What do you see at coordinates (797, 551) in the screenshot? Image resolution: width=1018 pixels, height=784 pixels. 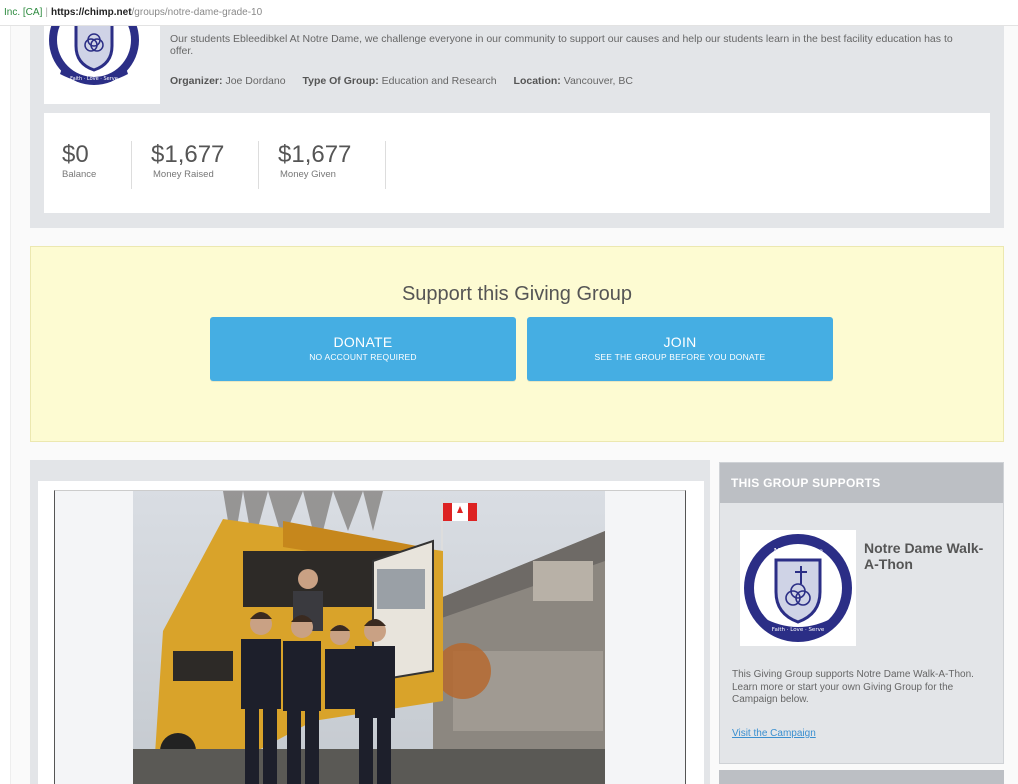 I see `svg-text: Notre Dame` at bounding box center [797, 551].